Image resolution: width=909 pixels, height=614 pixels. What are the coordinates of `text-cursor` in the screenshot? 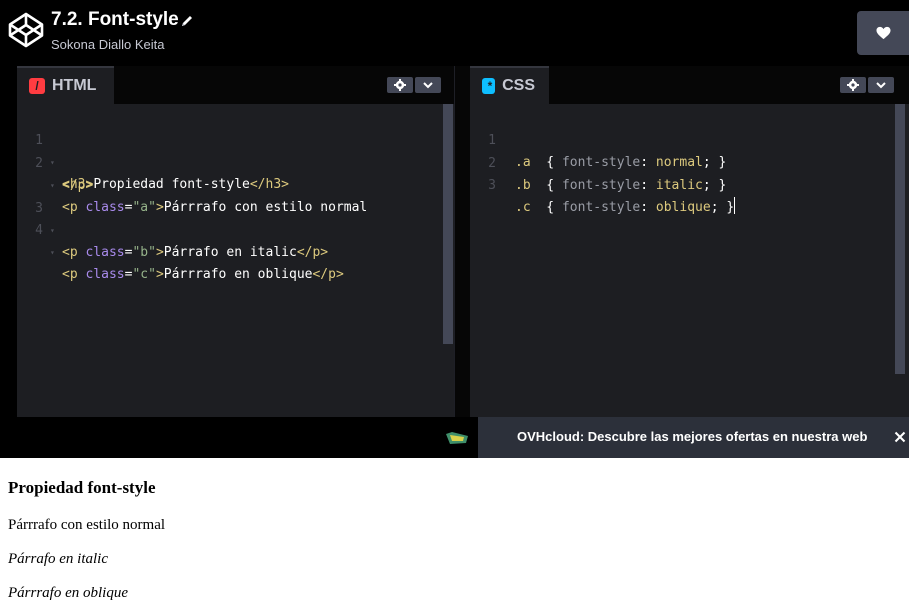 It's located at (735, 205).